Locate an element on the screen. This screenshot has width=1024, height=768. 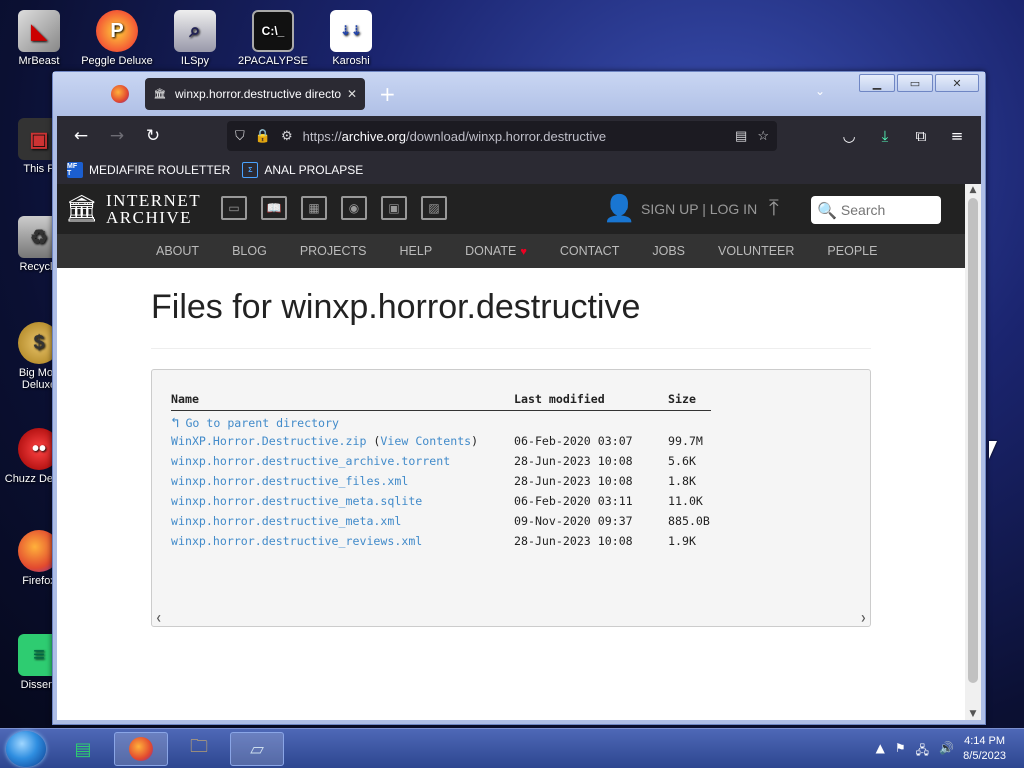
page-title: Files for winxp.horror.destructive is located at coordinates (396, 307).